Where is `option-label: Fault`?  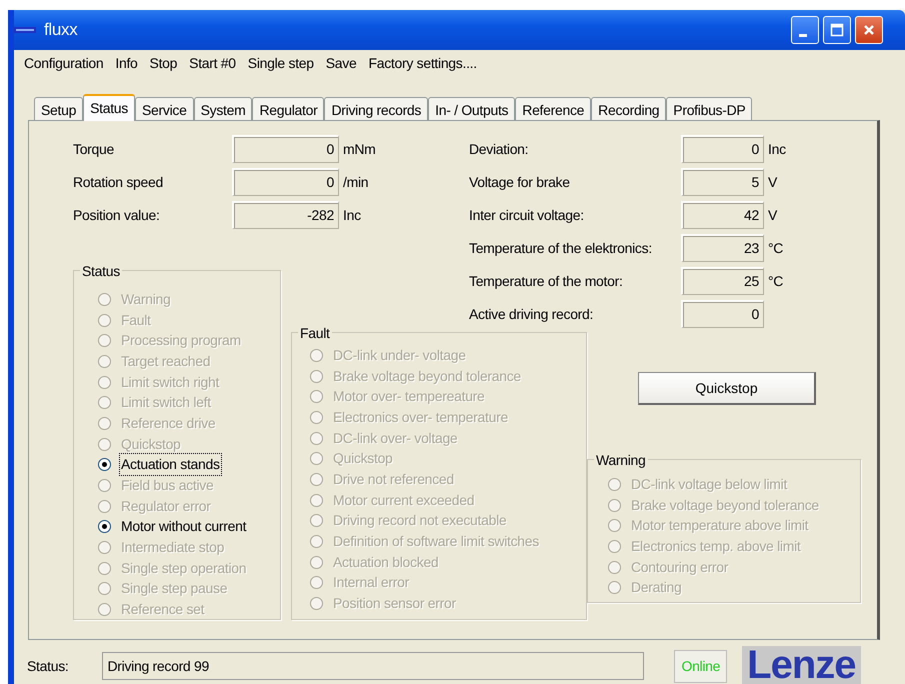 option-label: Fault is located at coordinates (136, 320).